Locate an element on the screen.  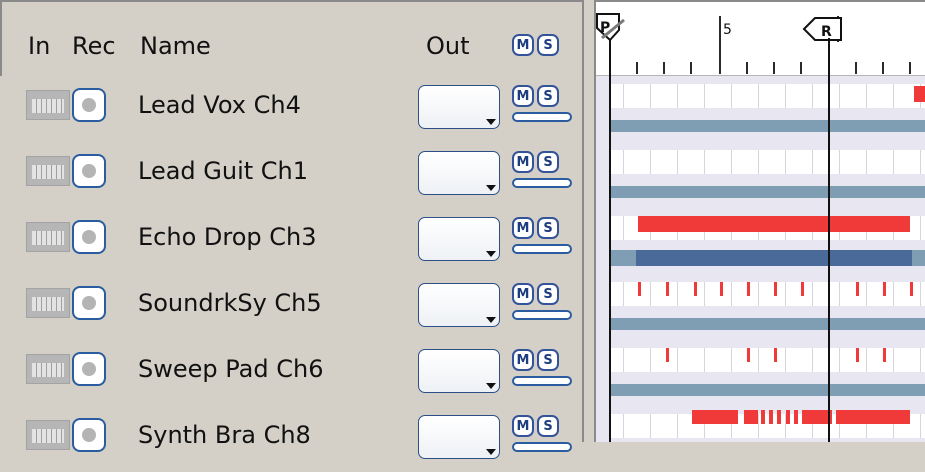
track-row: Echo Drop Ch3 M S is located at coordinates (291, 241).